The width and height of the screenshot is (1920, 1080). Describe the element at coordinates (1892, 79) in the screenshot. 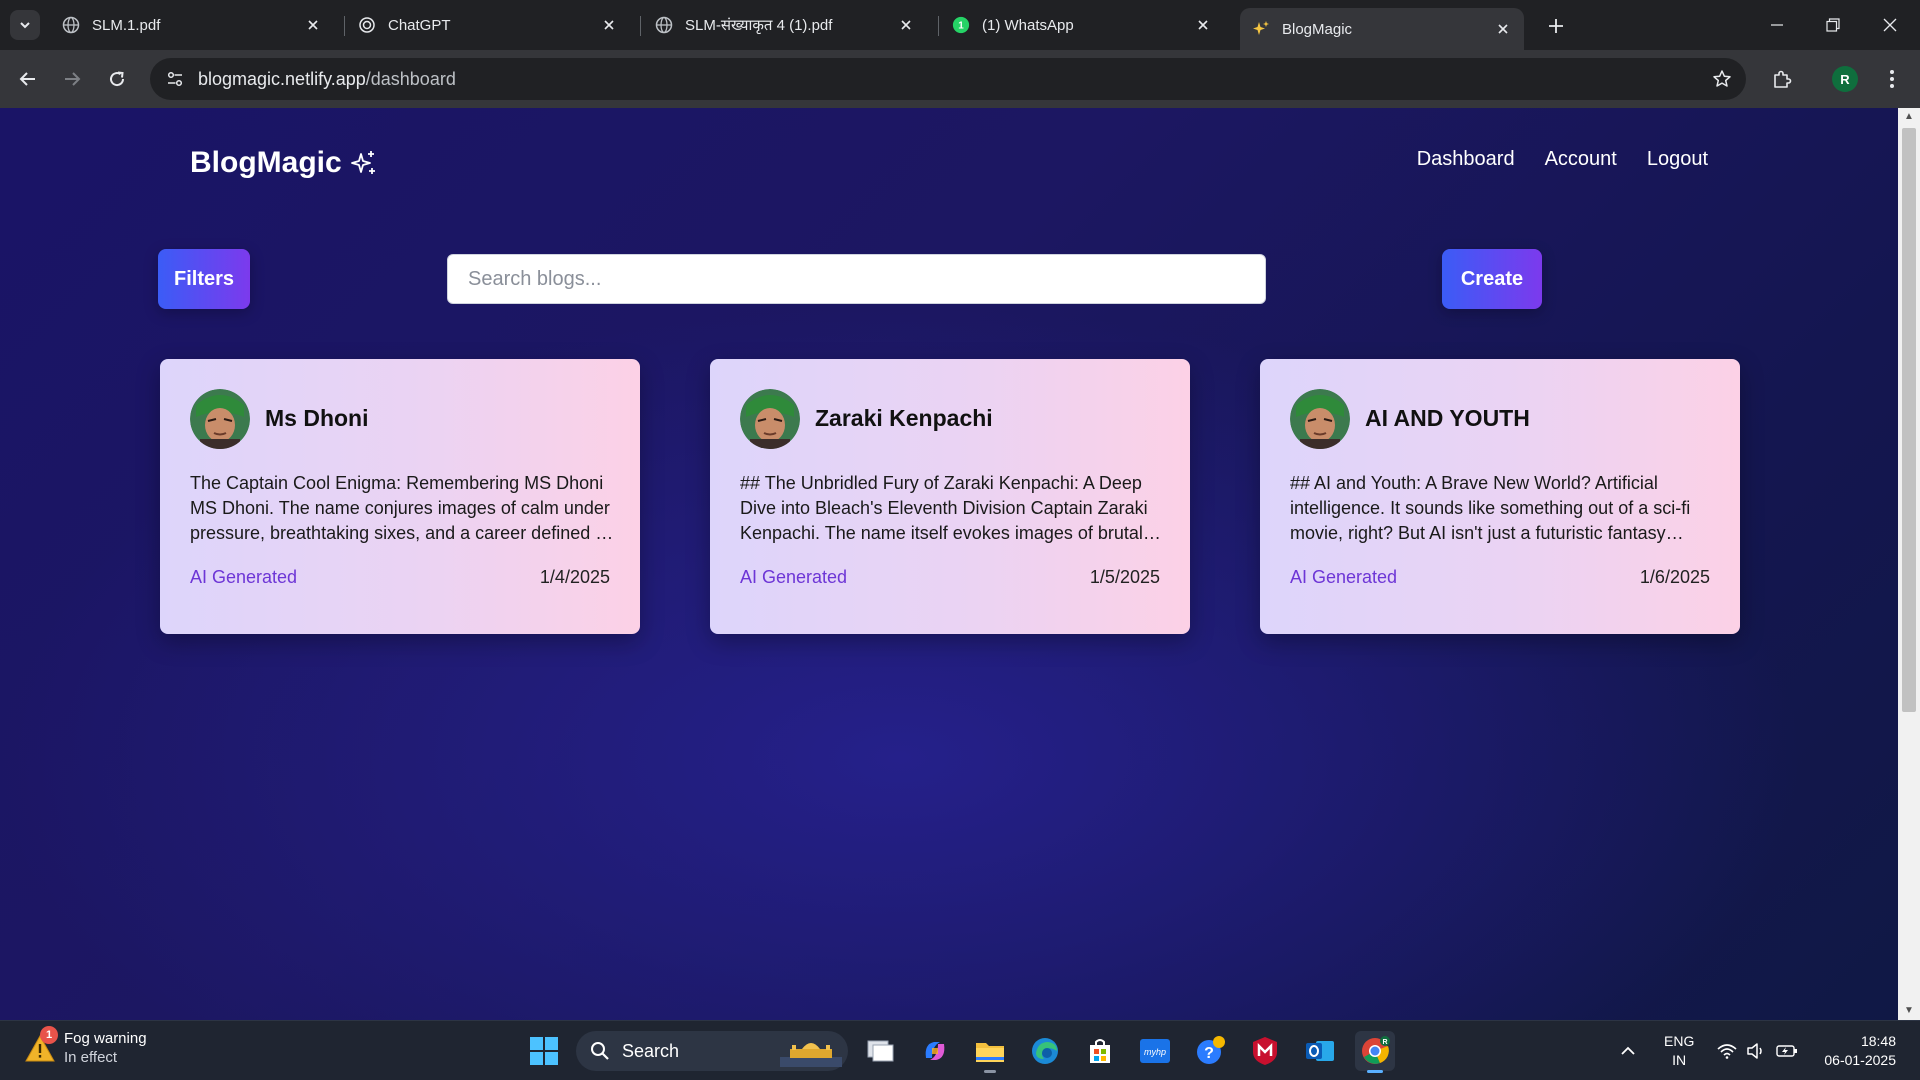

I see `browser-menu-button` at that location.